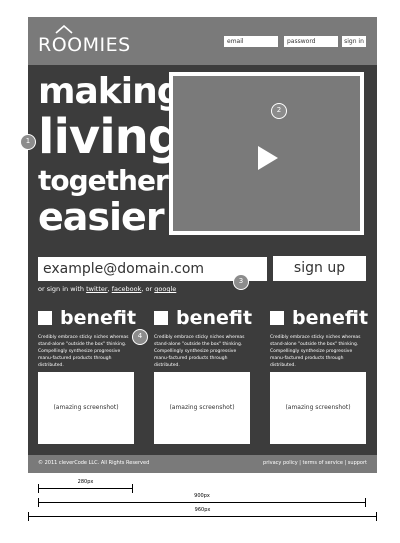 The height and width of the screenshot is (543, 400). Describe the element at coordinates (61, 289) in the screenshot. I see `alt-signin-prefix: or sign in with` at that location.